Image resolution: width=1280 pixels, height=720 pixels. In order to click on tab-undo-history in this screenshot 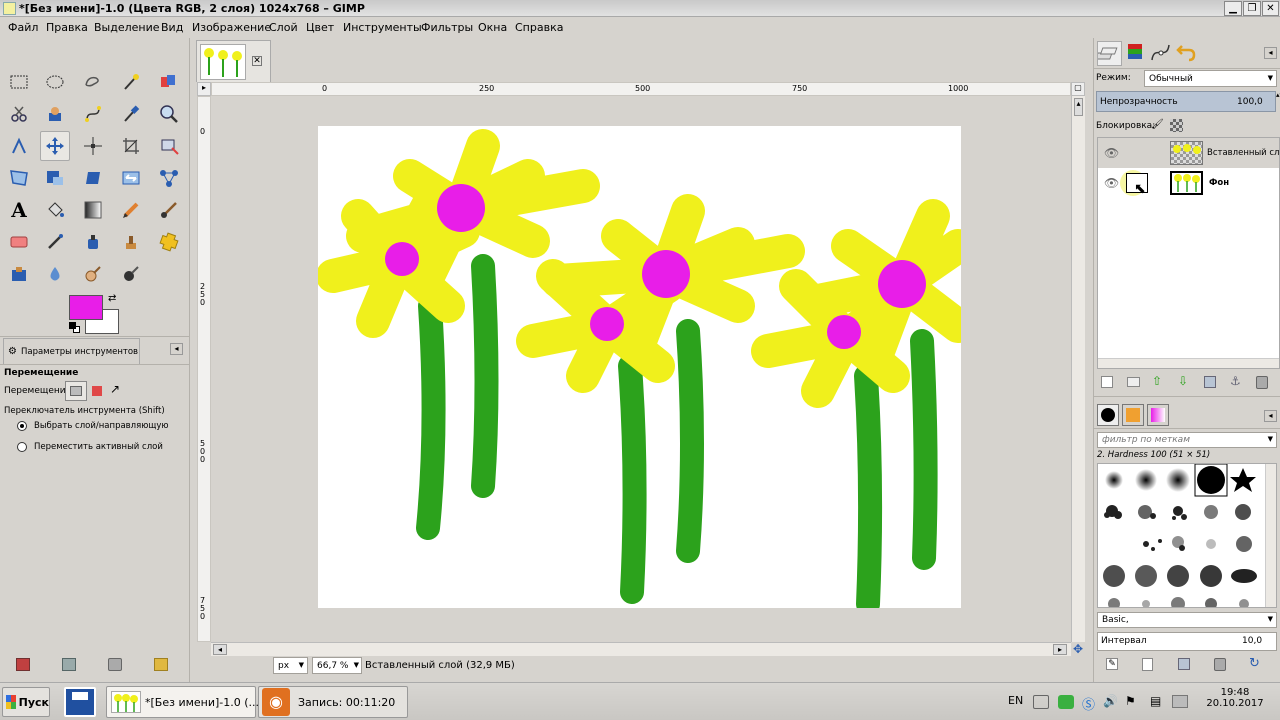, I will do `click(1187, 53)`.